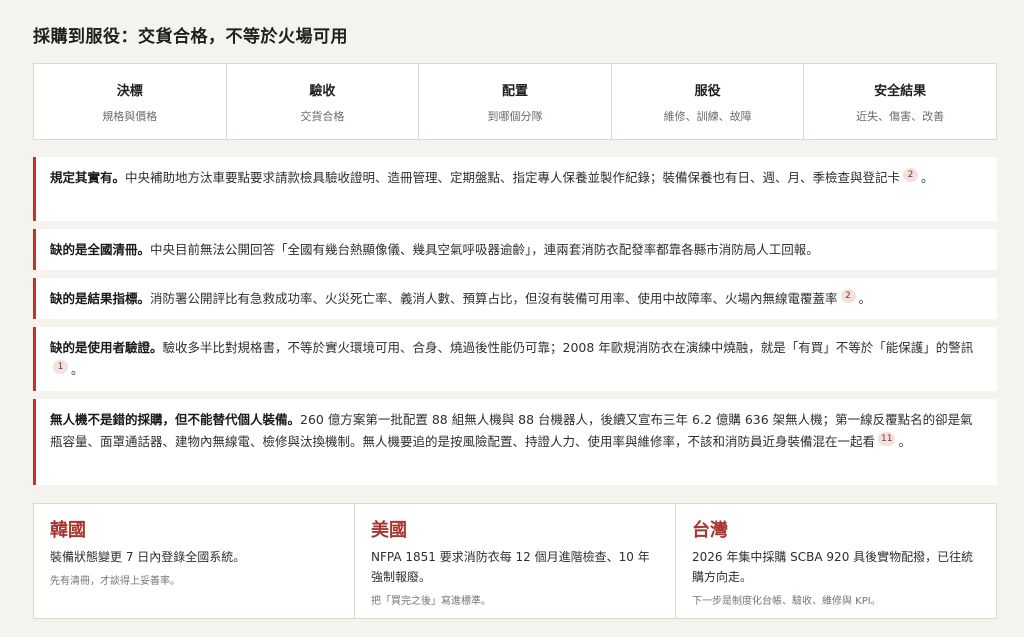 The height and width of the screenshot is (637, 1024). Describe the element at coordinates (887, 439) in the screenshot. I see `citation-badge: 11` at that location.